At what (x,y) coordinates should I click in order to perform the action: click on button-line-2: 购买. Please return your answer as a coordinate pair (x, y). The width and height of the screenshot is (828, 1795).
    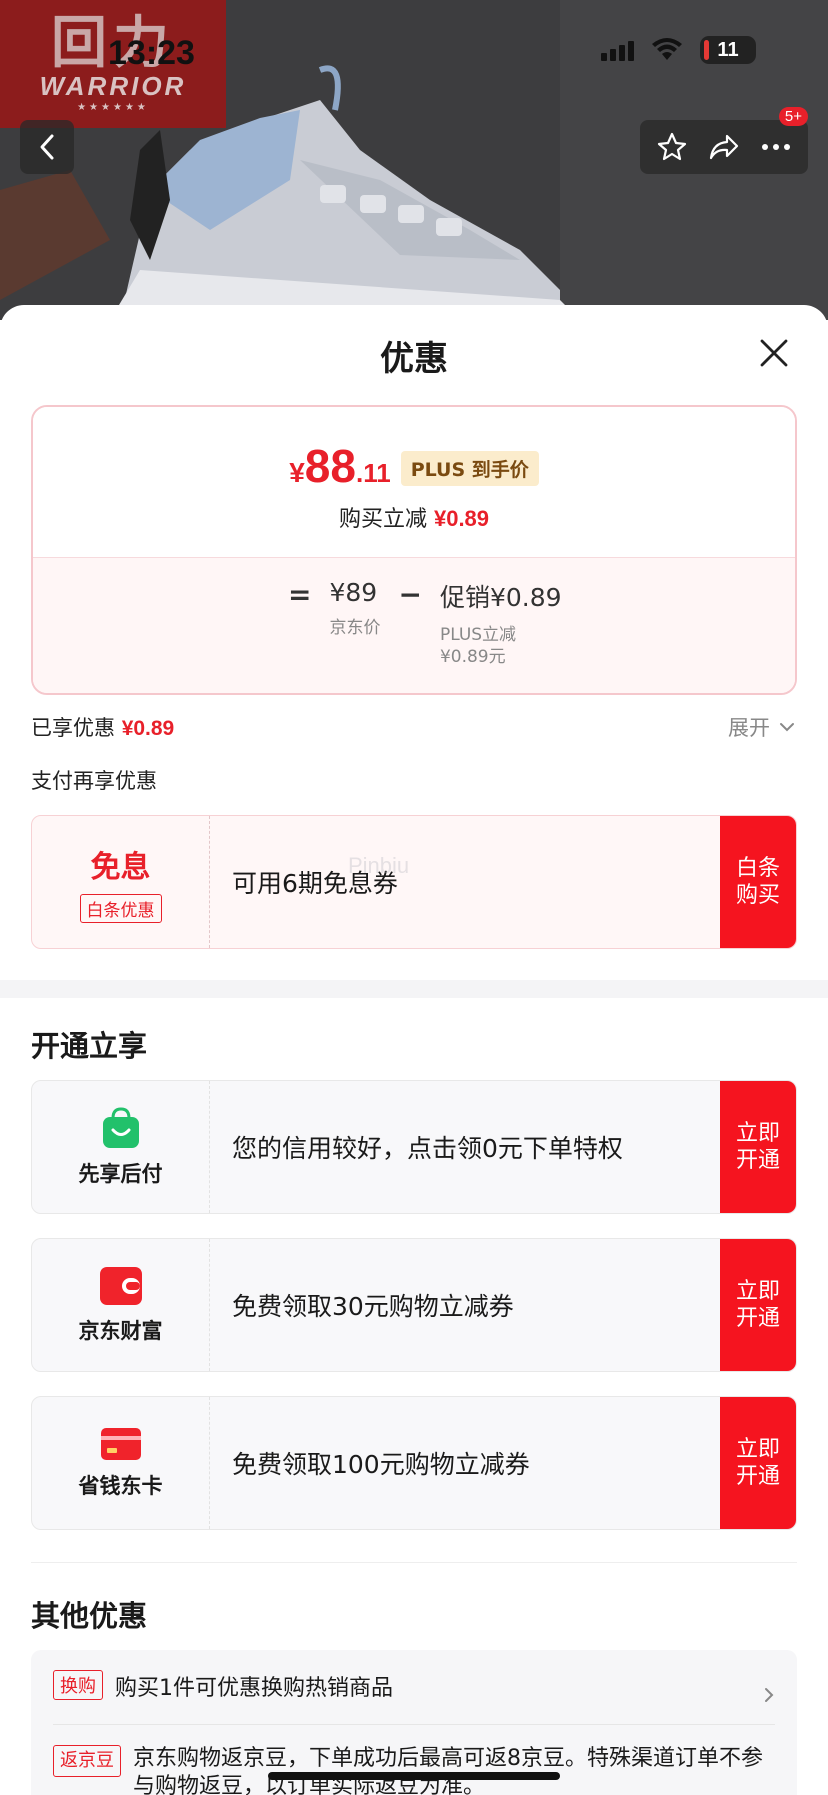
    Looking at the image, I should click on (757, 895).